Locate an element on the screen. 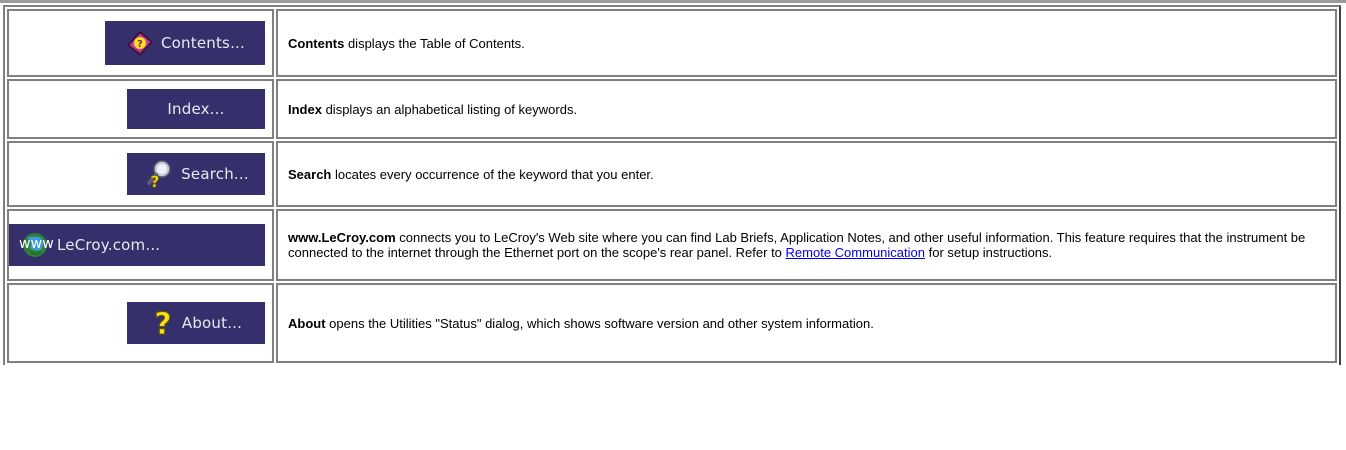  www-globe-icon: www is located at coordinates (35, 245).